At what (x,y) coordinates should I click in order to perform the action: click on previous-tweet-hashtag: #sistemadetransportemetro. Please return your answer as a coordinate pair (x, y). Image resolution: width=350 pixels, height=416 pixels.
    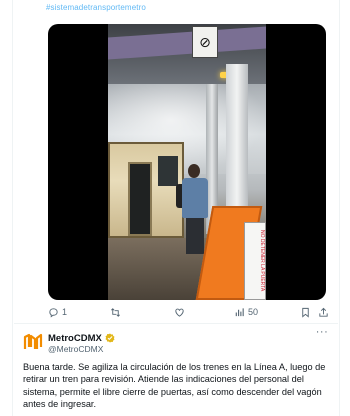
    Looking at the image, I should click on (191, 10).